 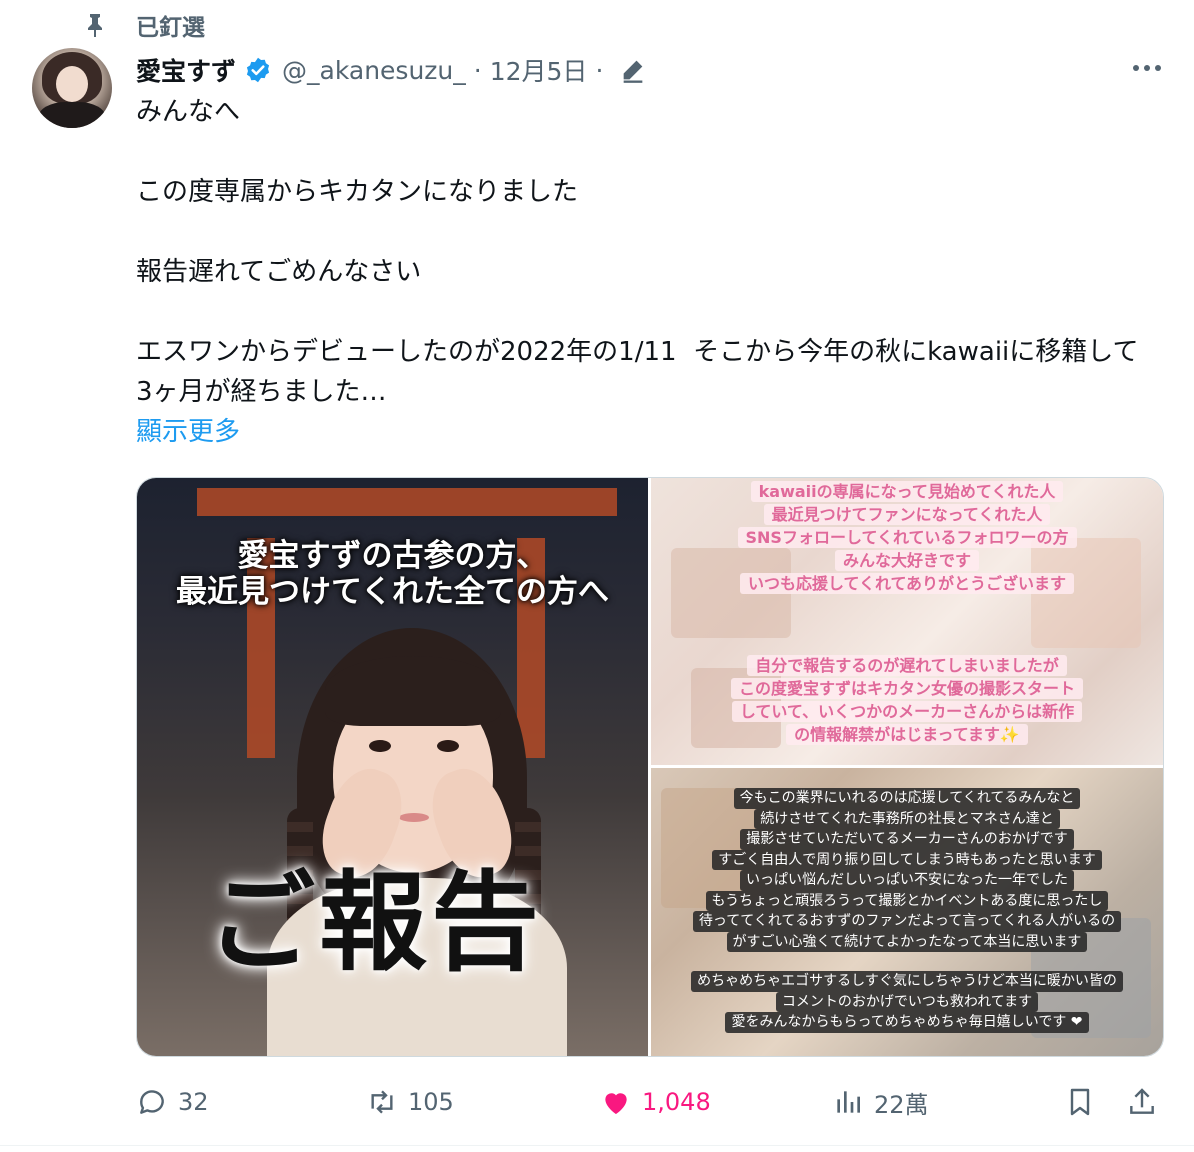 What do you see at coordinates (392, 592) in the screenshot?
I see `main-image-caption-2: 最近見つけてくれた全ての方へ` at bounding box center [392, 592].